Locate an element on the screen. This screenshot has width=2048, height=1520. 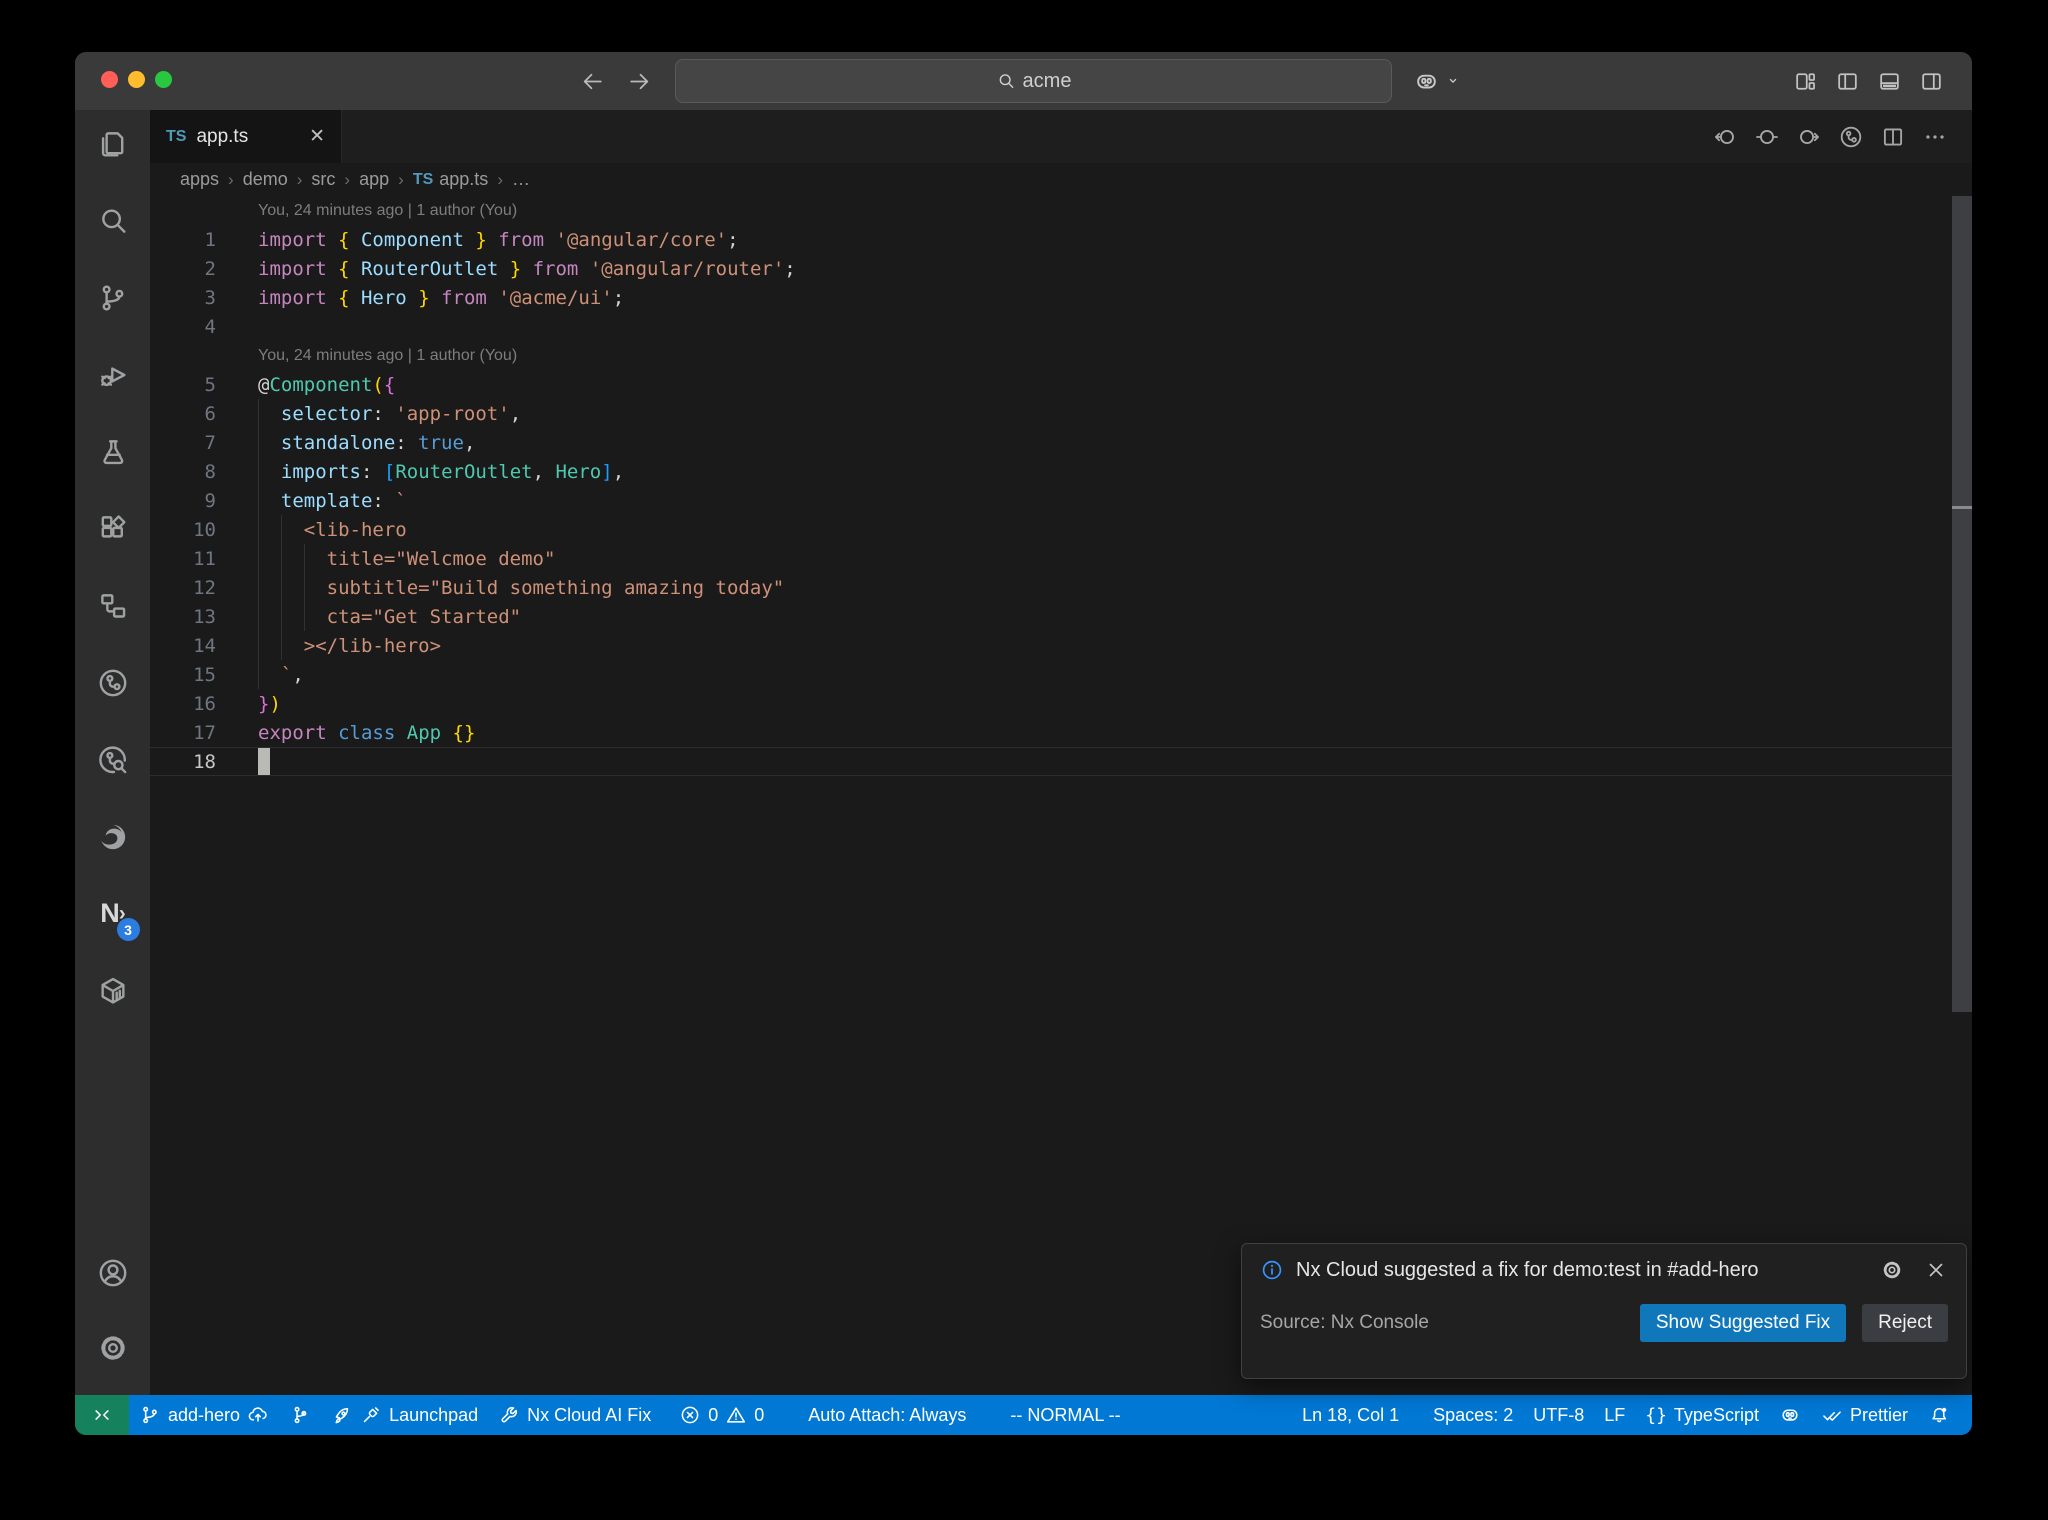
show-suggested-fix-button: Show Suggested Fix is located at coordinates (1743, 1323).